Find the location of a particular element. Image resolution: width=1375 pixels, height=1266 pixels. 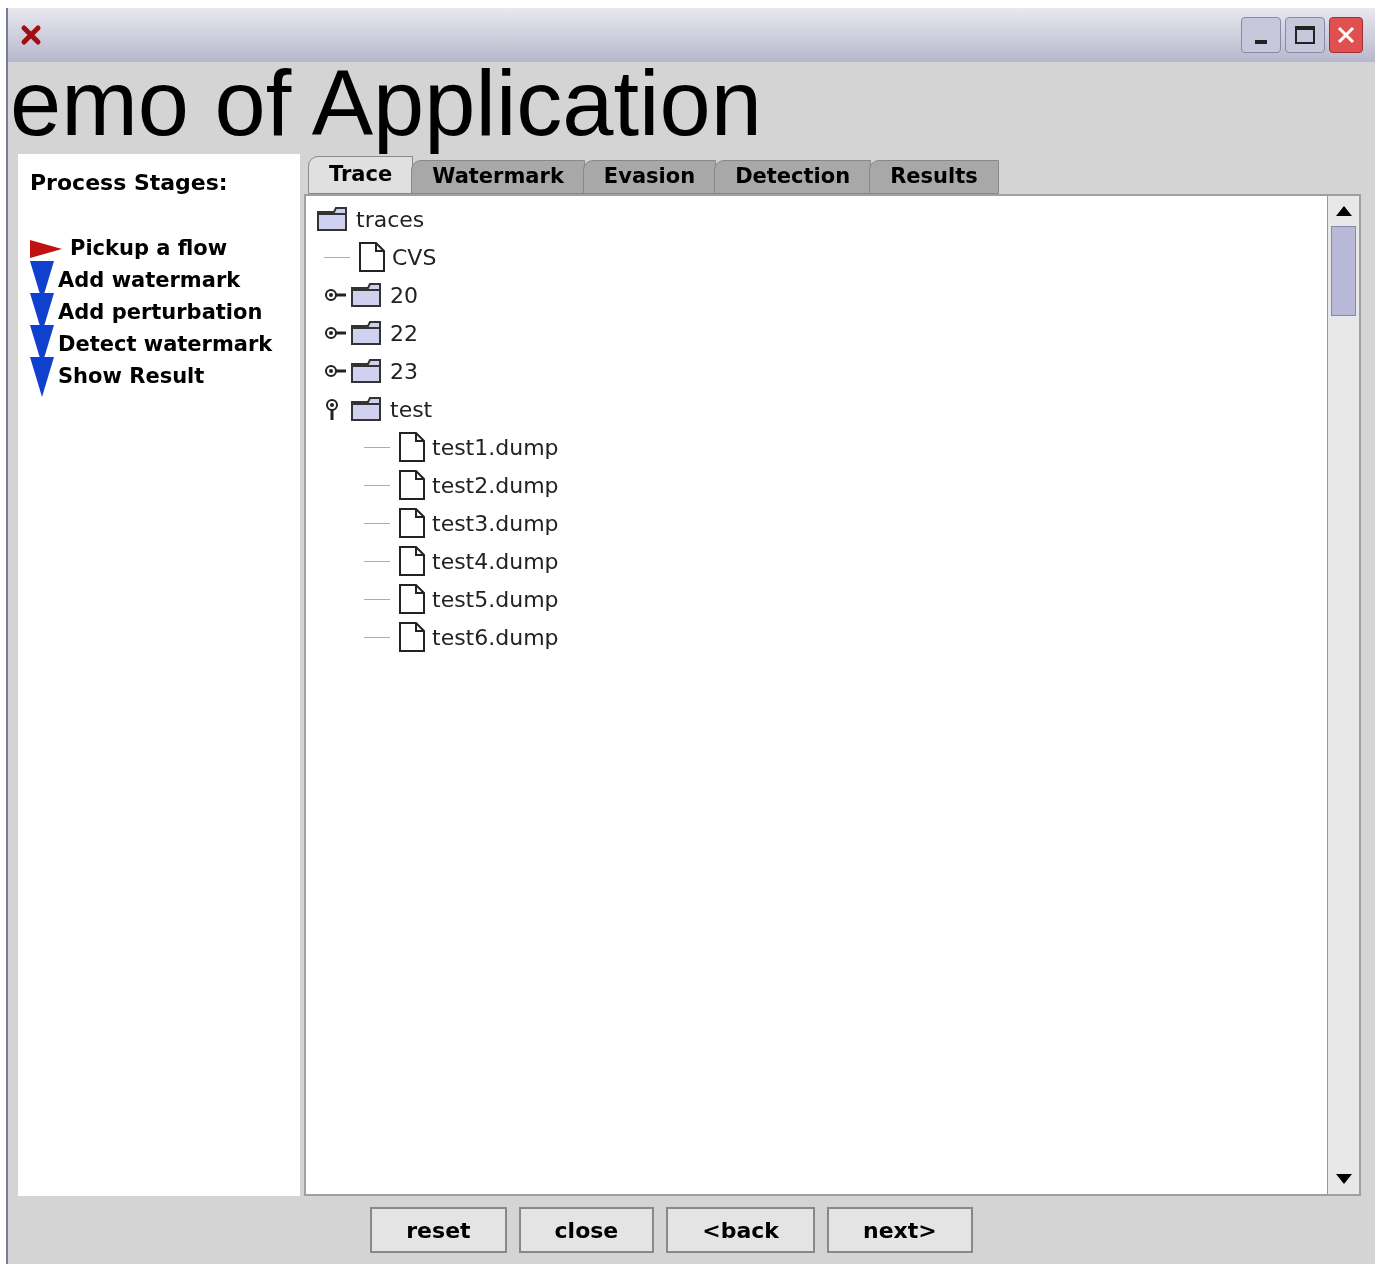

tab: Trace is located at coordinates (361, 175).